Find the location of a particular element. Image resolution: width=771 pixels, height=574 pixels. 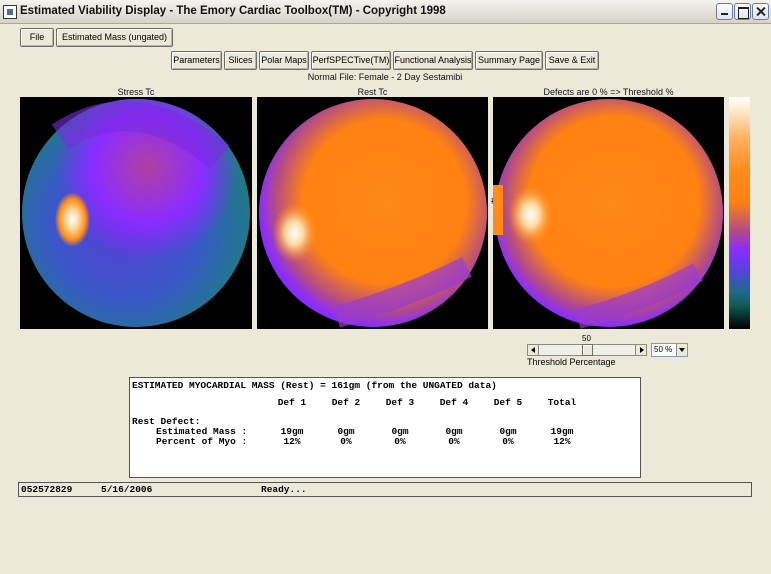

normal-file-label: Normal File: Female - 2 Day Sestamibi is located at coordinates (385, 77).